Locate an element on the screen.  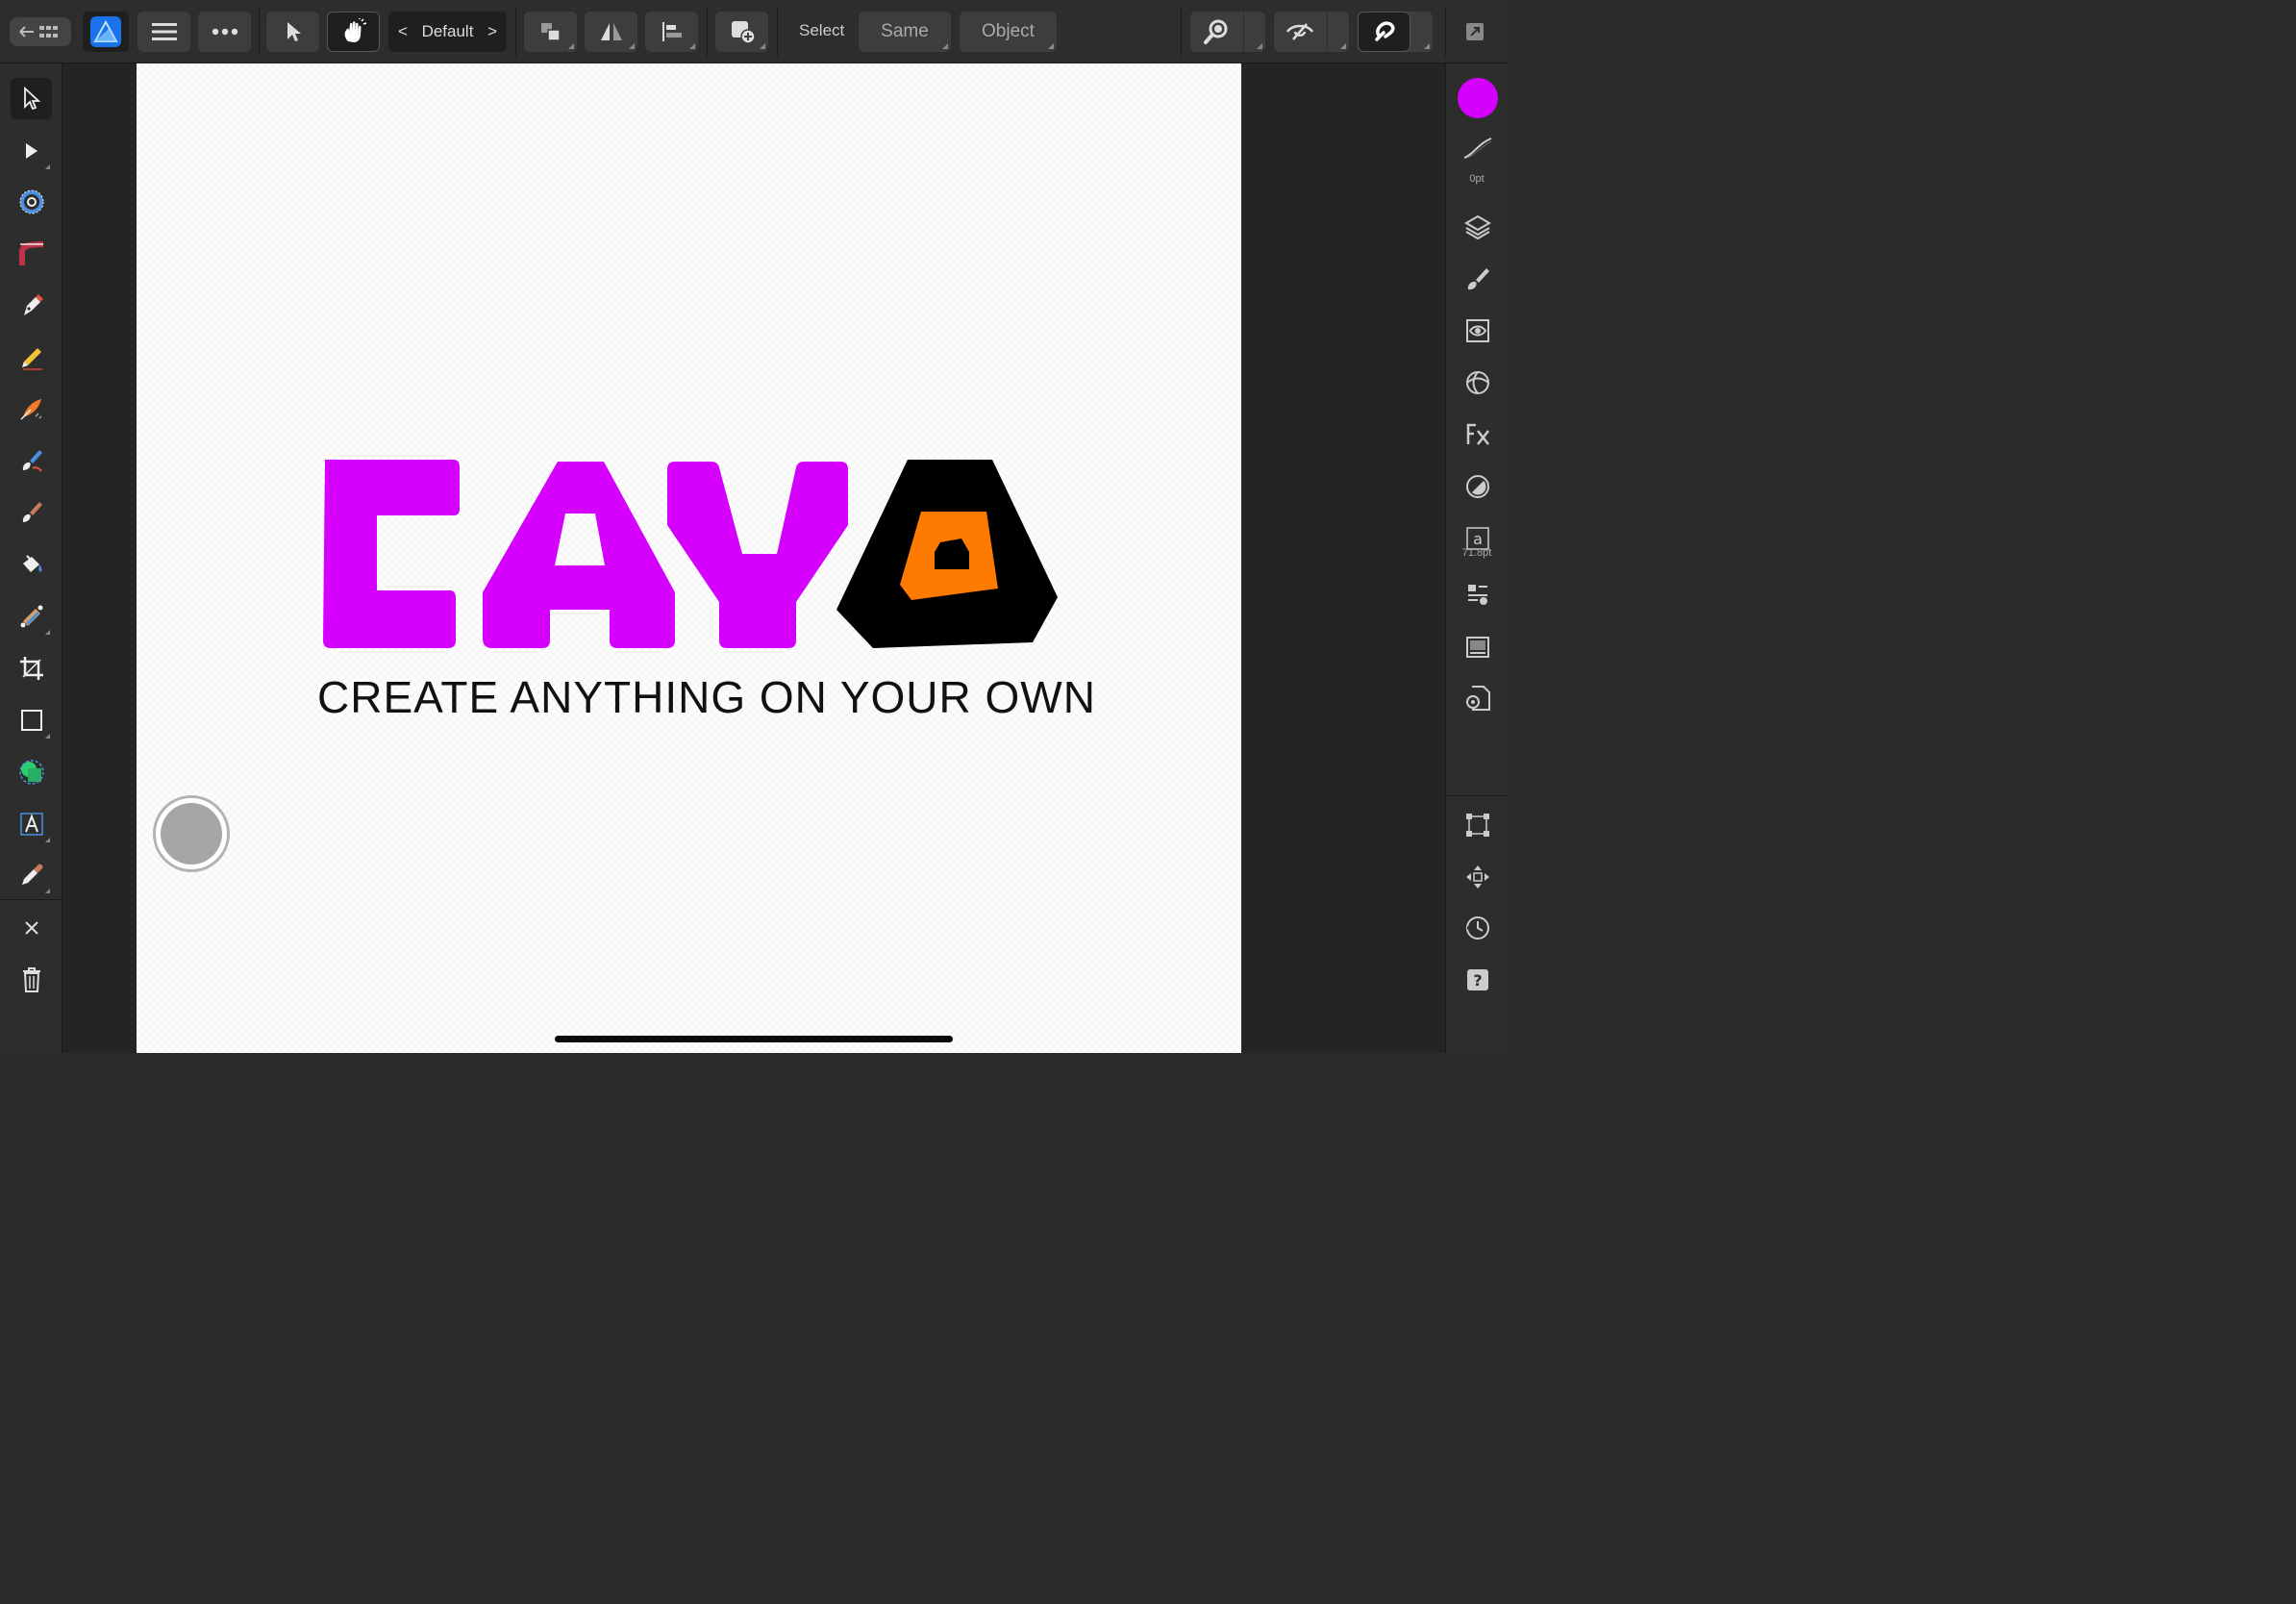
artistic-text-tool is located at coordinates (32, 823).